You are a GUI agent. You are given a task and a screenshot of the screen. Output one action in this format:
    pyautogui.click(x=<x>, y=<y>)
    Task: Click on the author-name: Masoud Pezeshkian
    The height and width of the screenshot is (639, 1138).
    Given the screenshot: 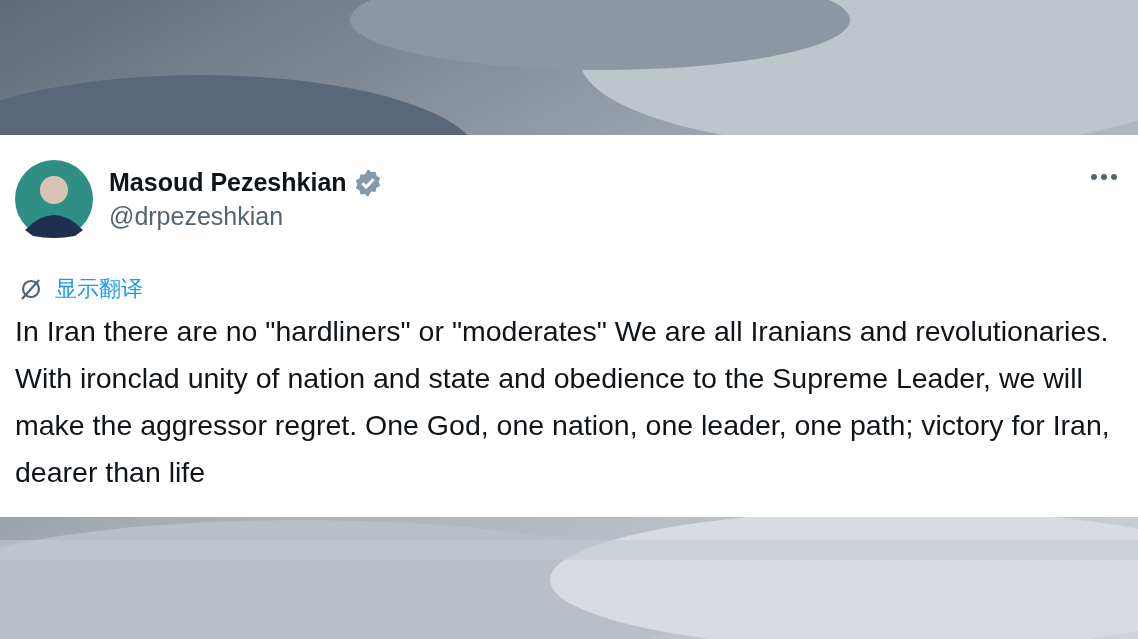 What is the action you would take?
    pyautogui.click(x=228, y=182)
    